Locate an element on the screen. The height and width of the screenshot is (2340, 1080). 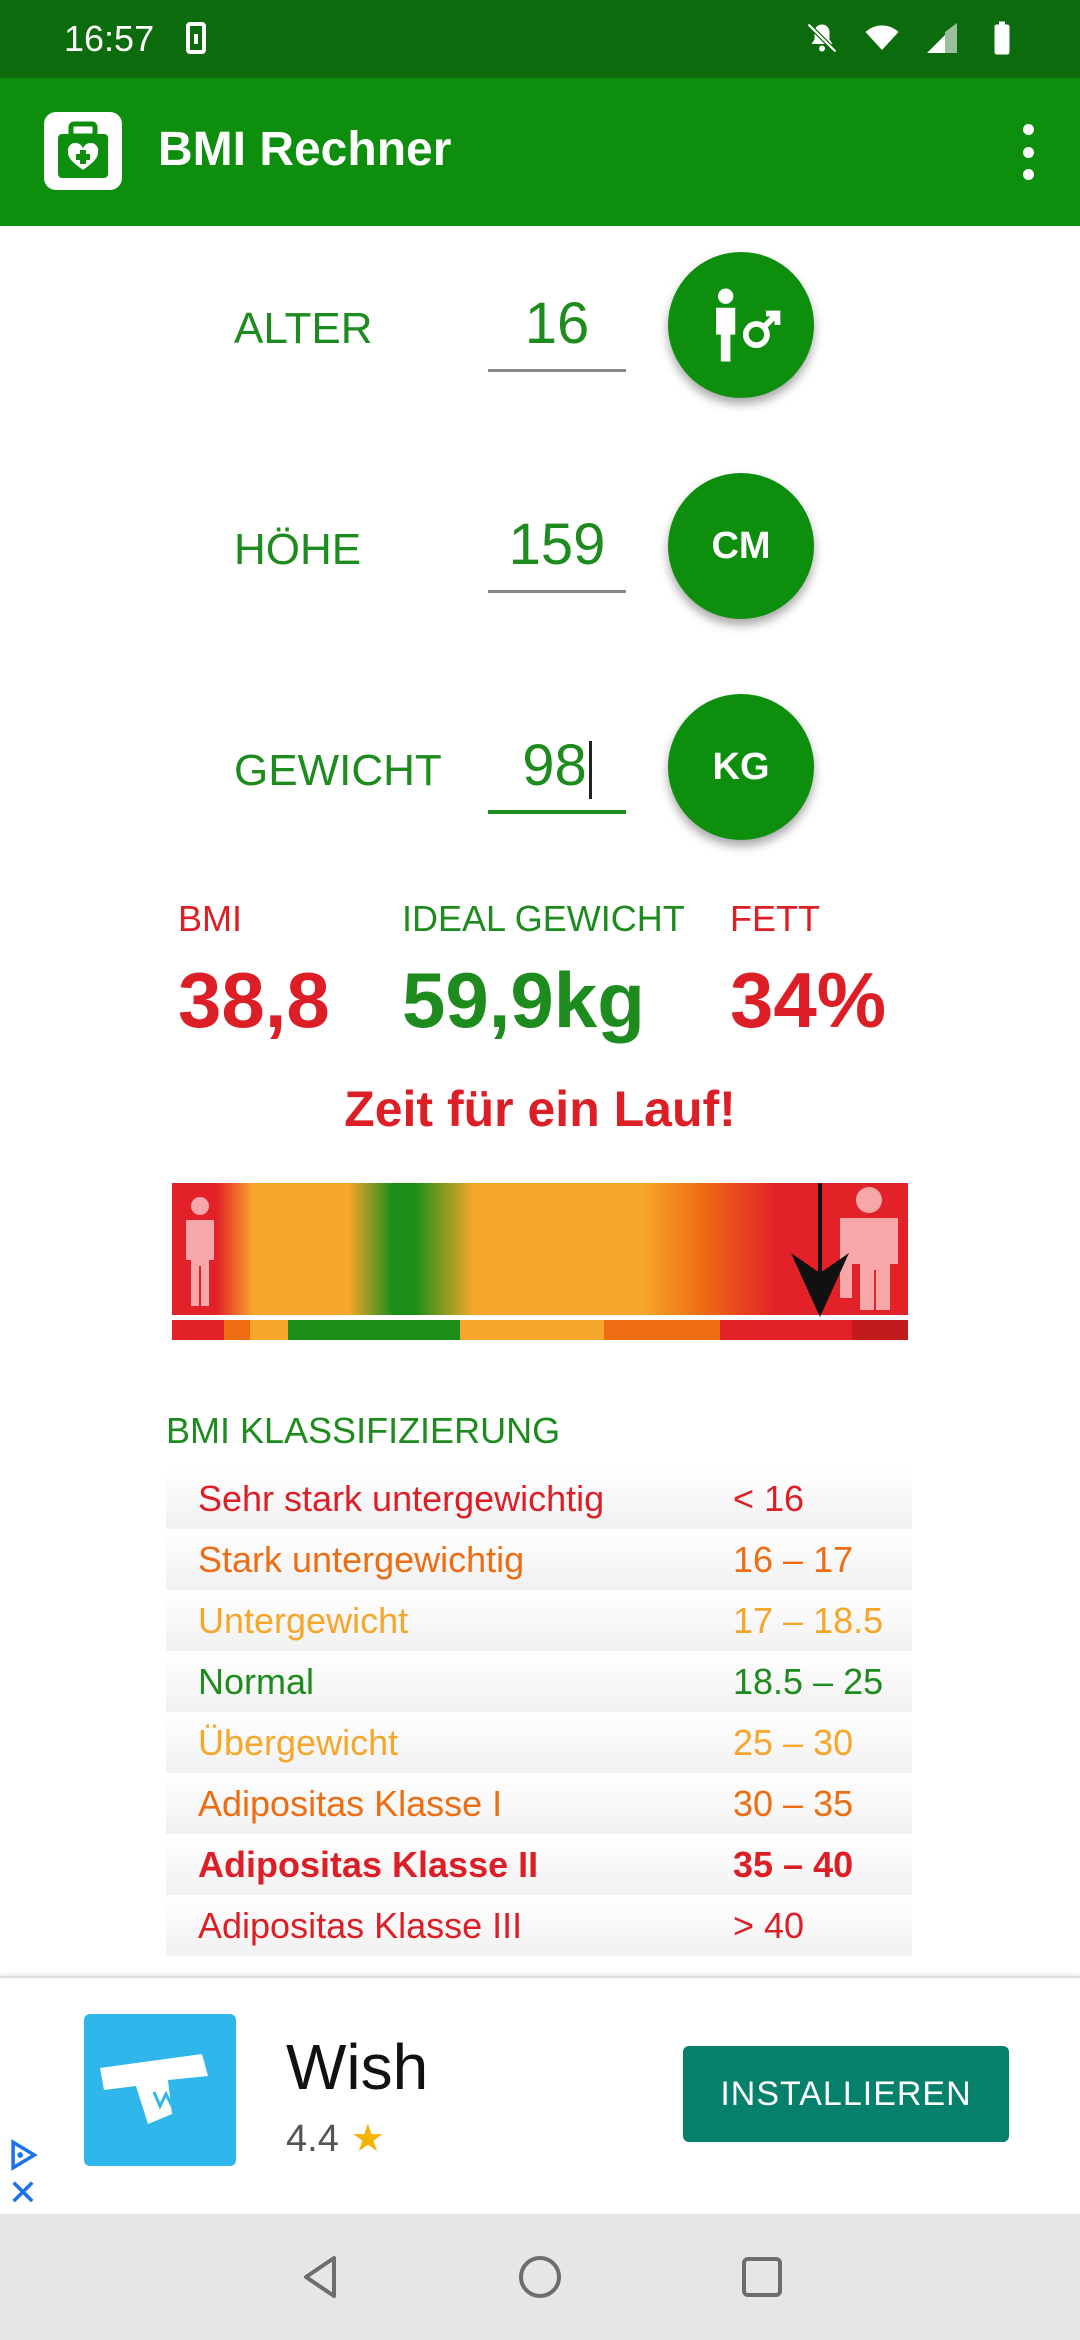
age-label: ALTER is located at coordinates (303, 328).